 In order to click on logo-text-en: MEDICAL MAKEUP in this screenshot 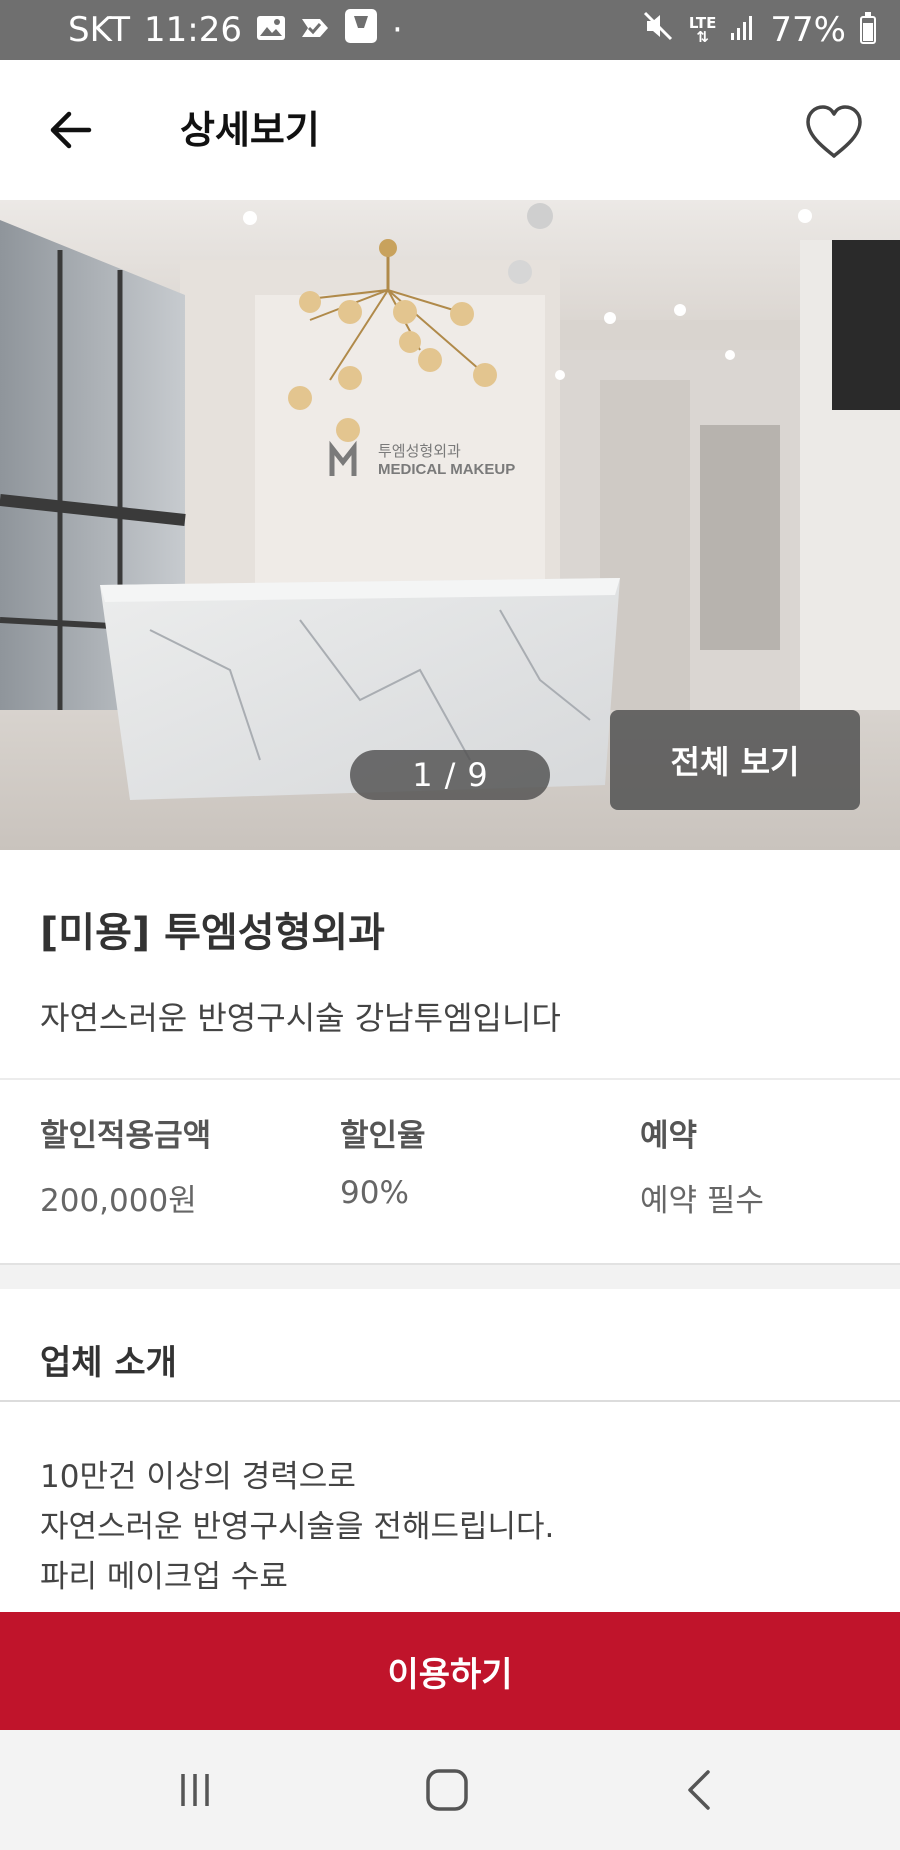, I will do `click(446, 469)`.